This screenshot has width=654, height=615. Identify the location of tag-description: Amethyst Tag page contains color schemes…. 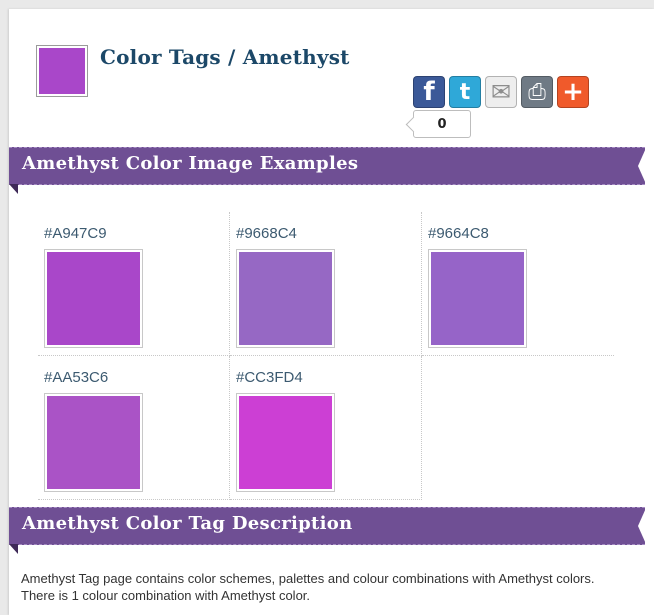
(308, 587).